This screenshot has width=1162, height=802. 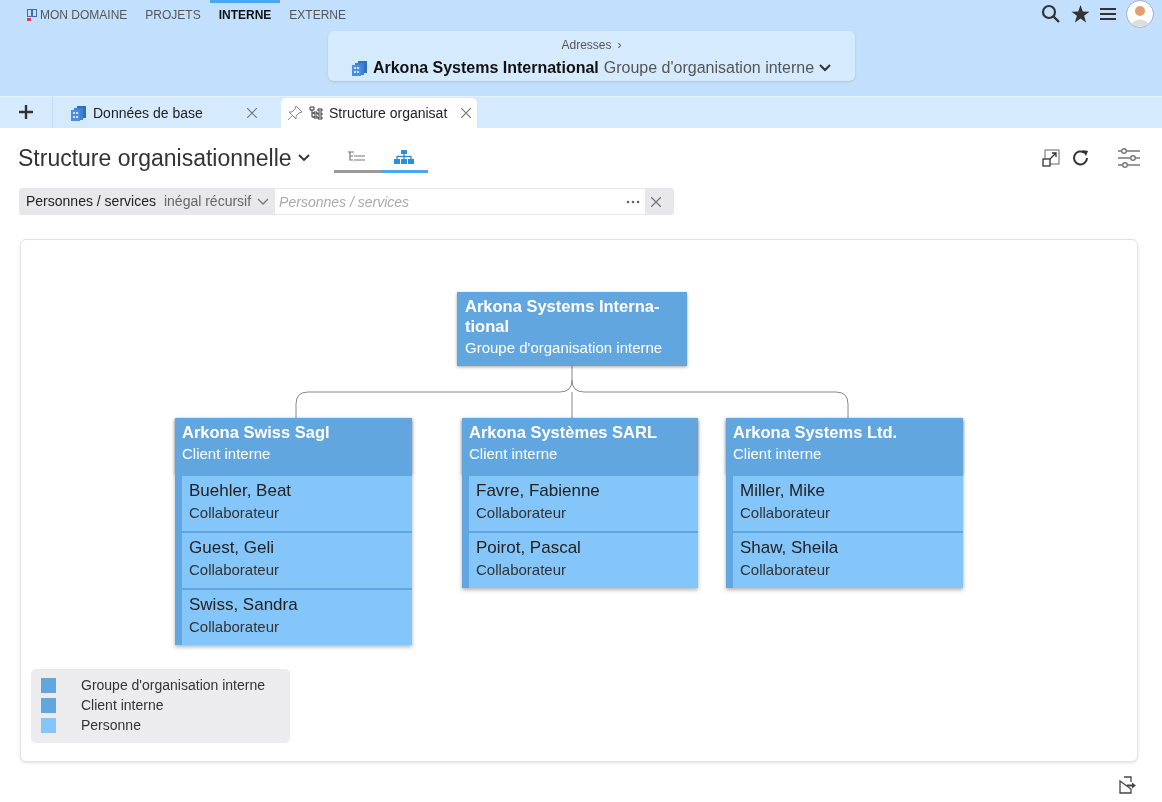 What do you see at coordinates (1129, 158) in the screenshot?
I see `sliders-icon` at bounding box center [1129, 158].